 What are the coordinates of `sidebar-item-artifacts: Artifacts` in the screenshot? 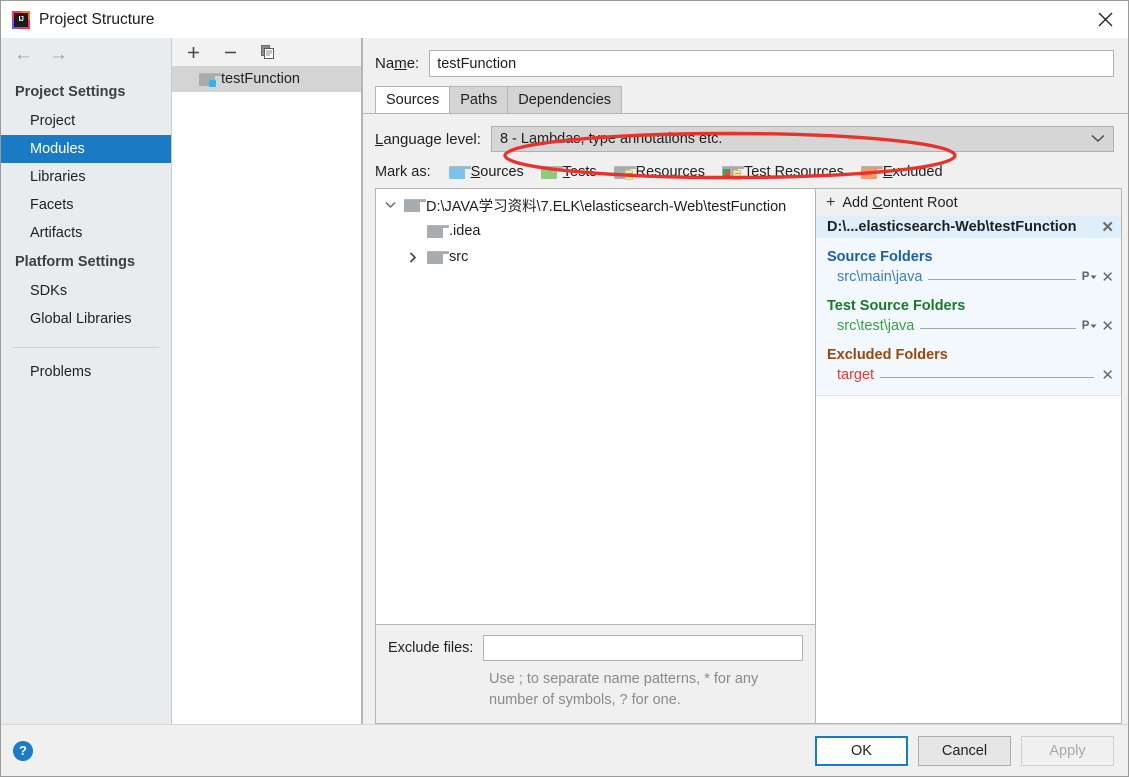 It's located at (86, 233).